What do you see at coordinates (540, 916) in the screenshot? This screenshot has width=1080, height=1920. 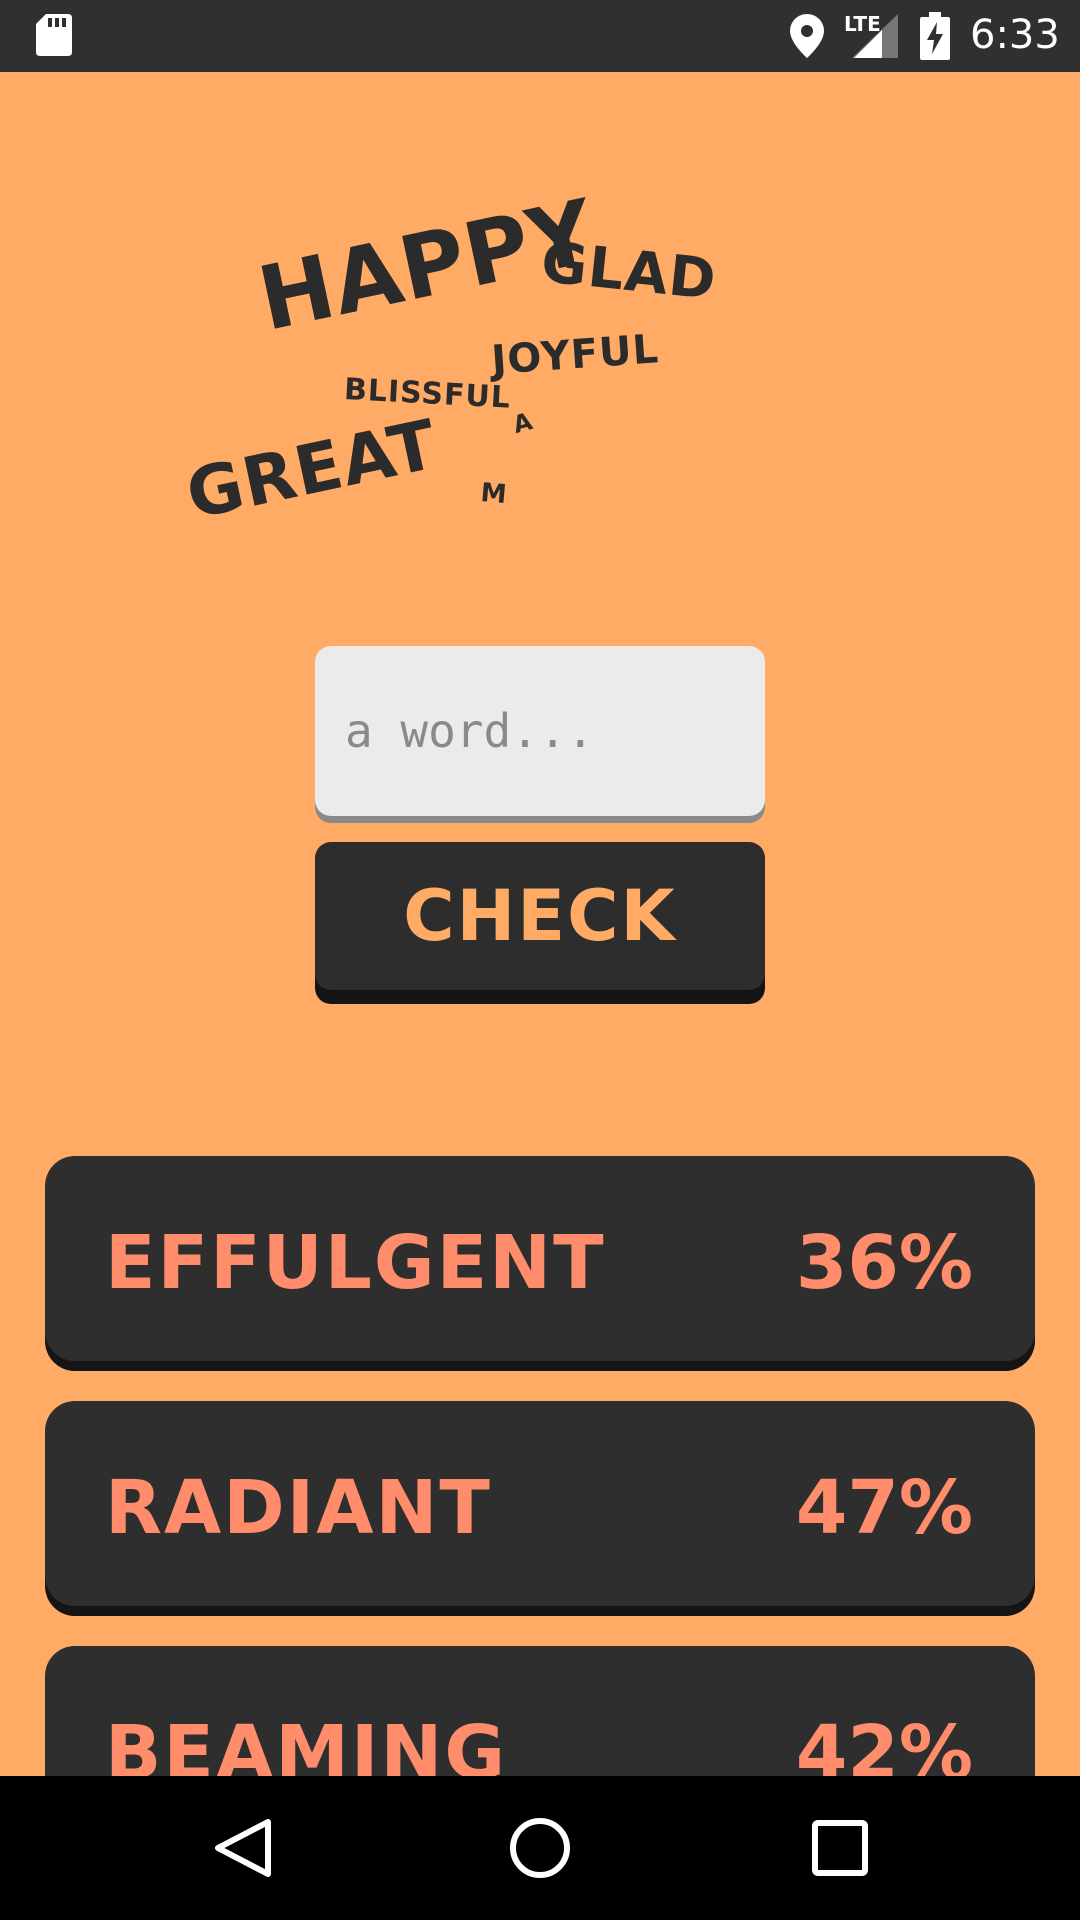 I see `check-button: CHECK` at bounding box center [540, 916].